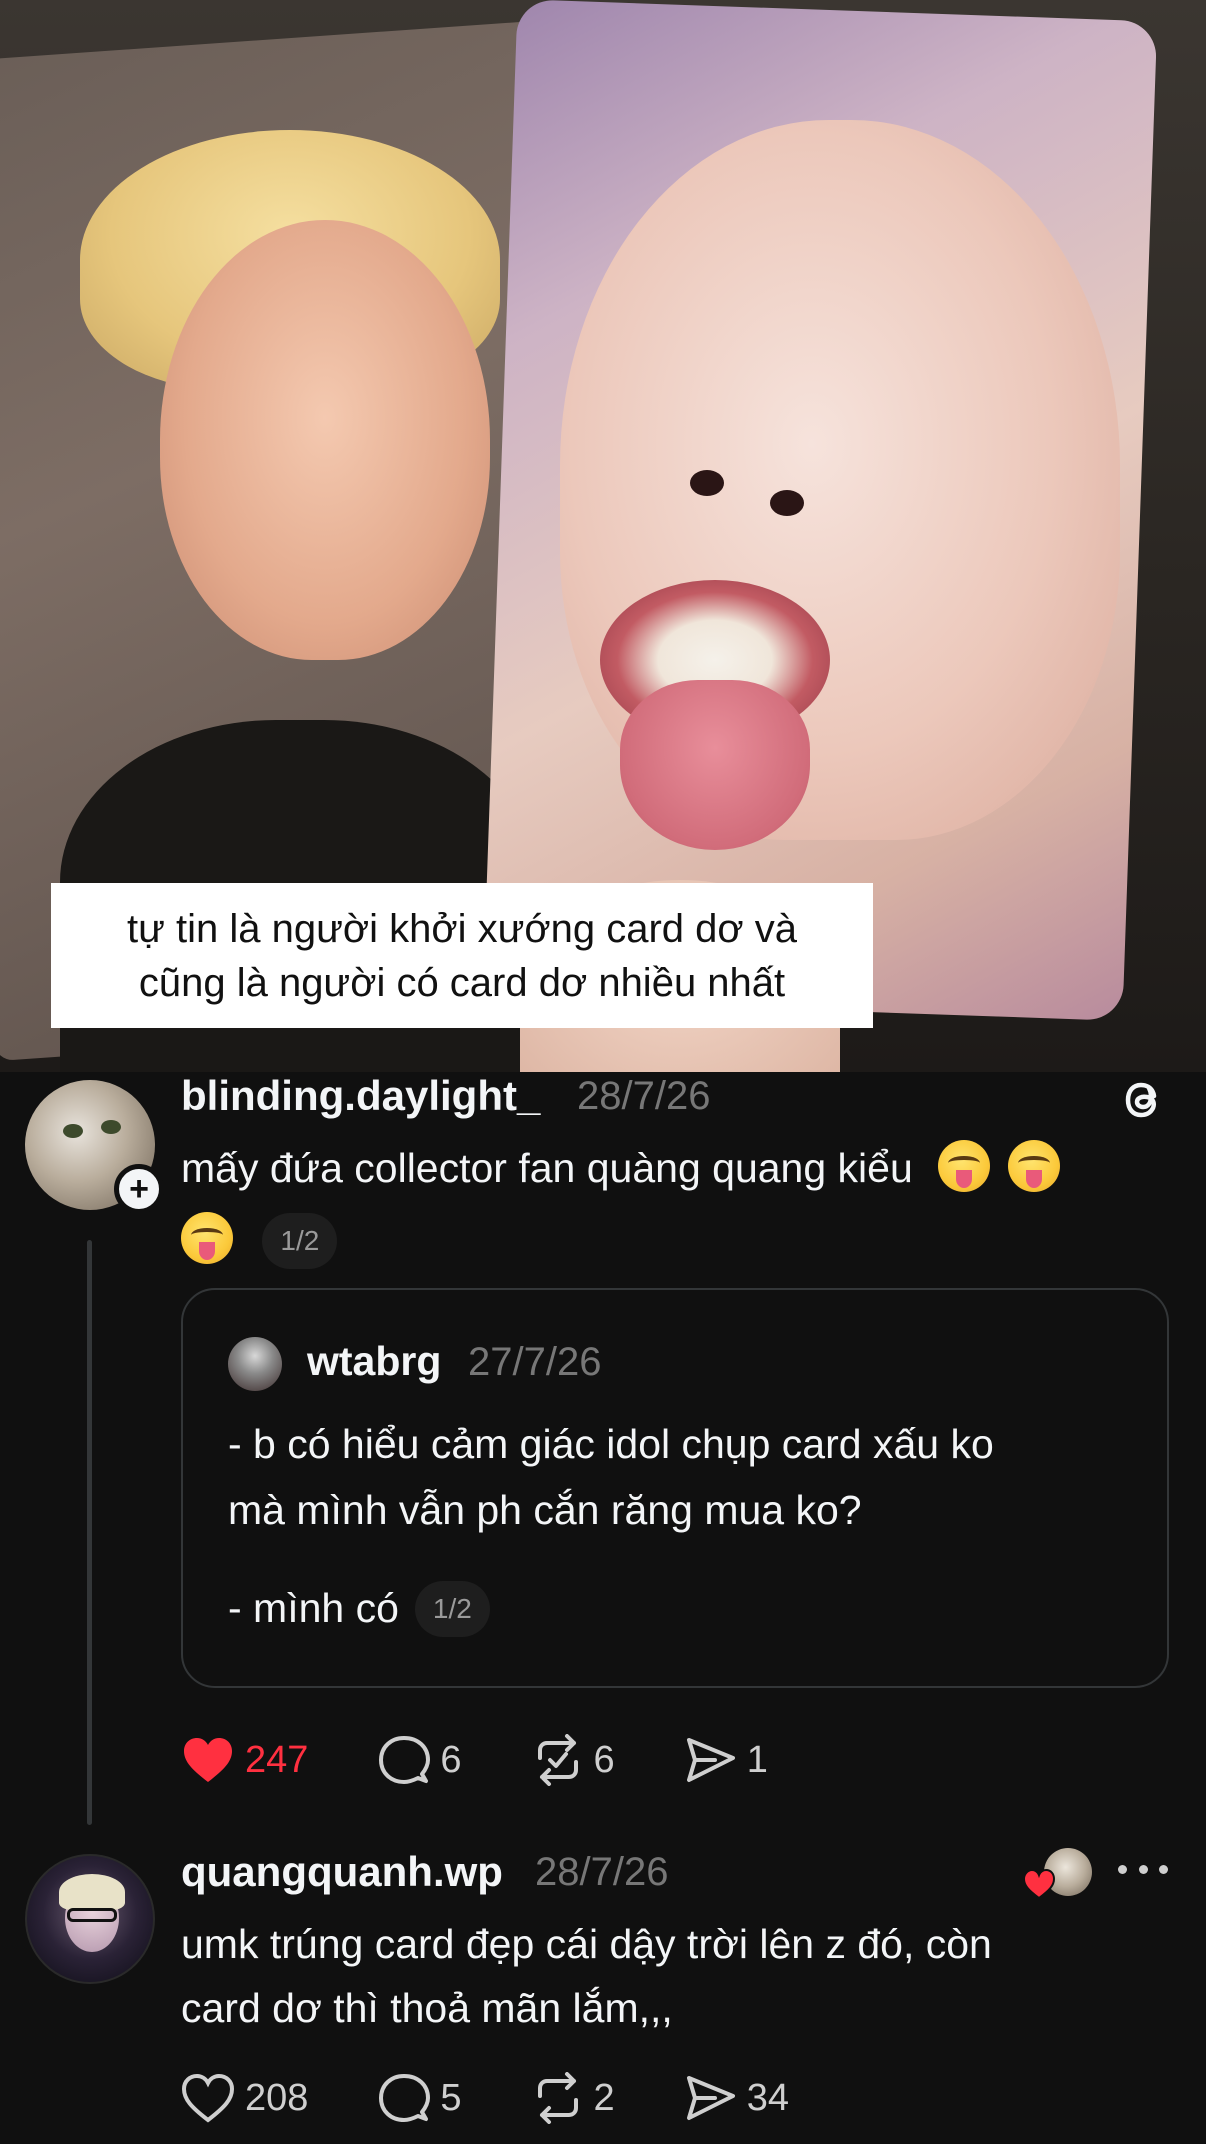 This screenshot has width=1206, height=2144. Describe the element at coordinates (277, 2097) in the screenshot. I see `like-count: 208` at that location.